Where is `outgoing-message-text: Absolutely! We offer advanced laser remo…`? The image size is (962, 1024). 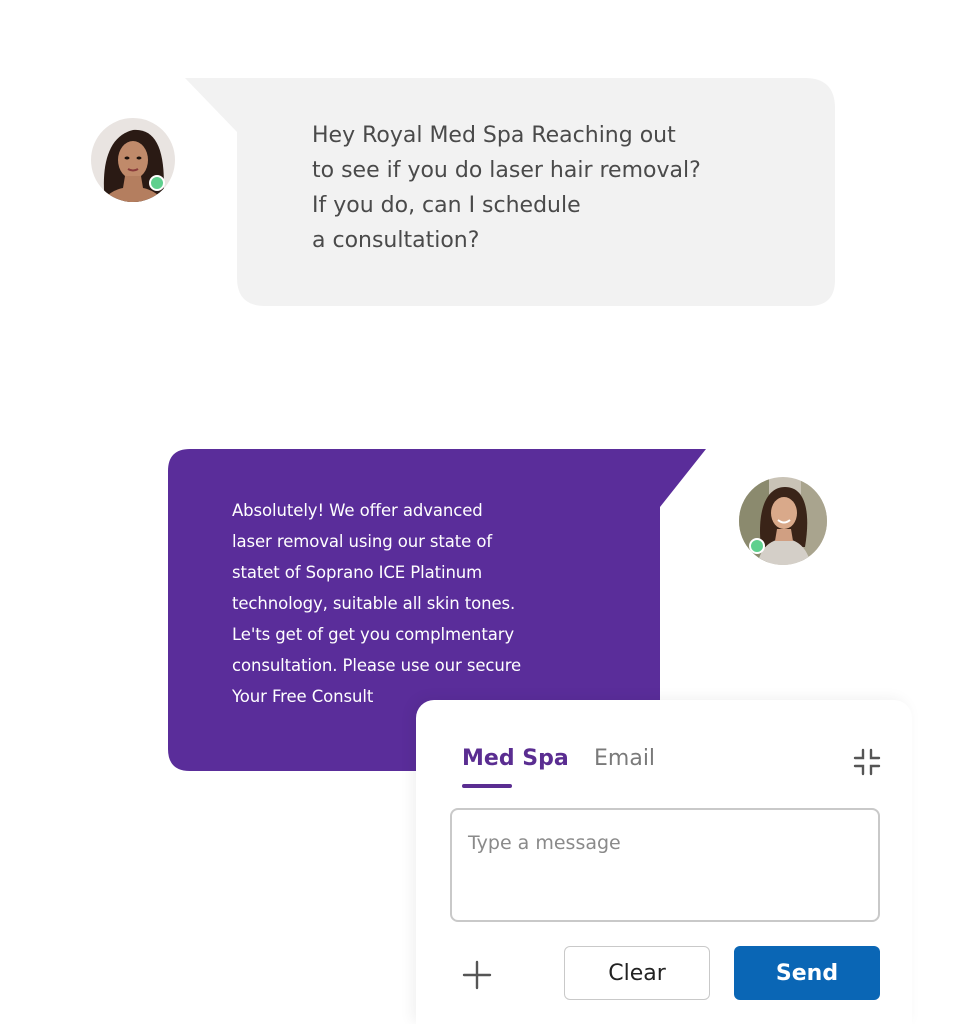
outgoing-message-text: Absolutely! We offer advanced laser remo… is located at coordinates (377, 603).